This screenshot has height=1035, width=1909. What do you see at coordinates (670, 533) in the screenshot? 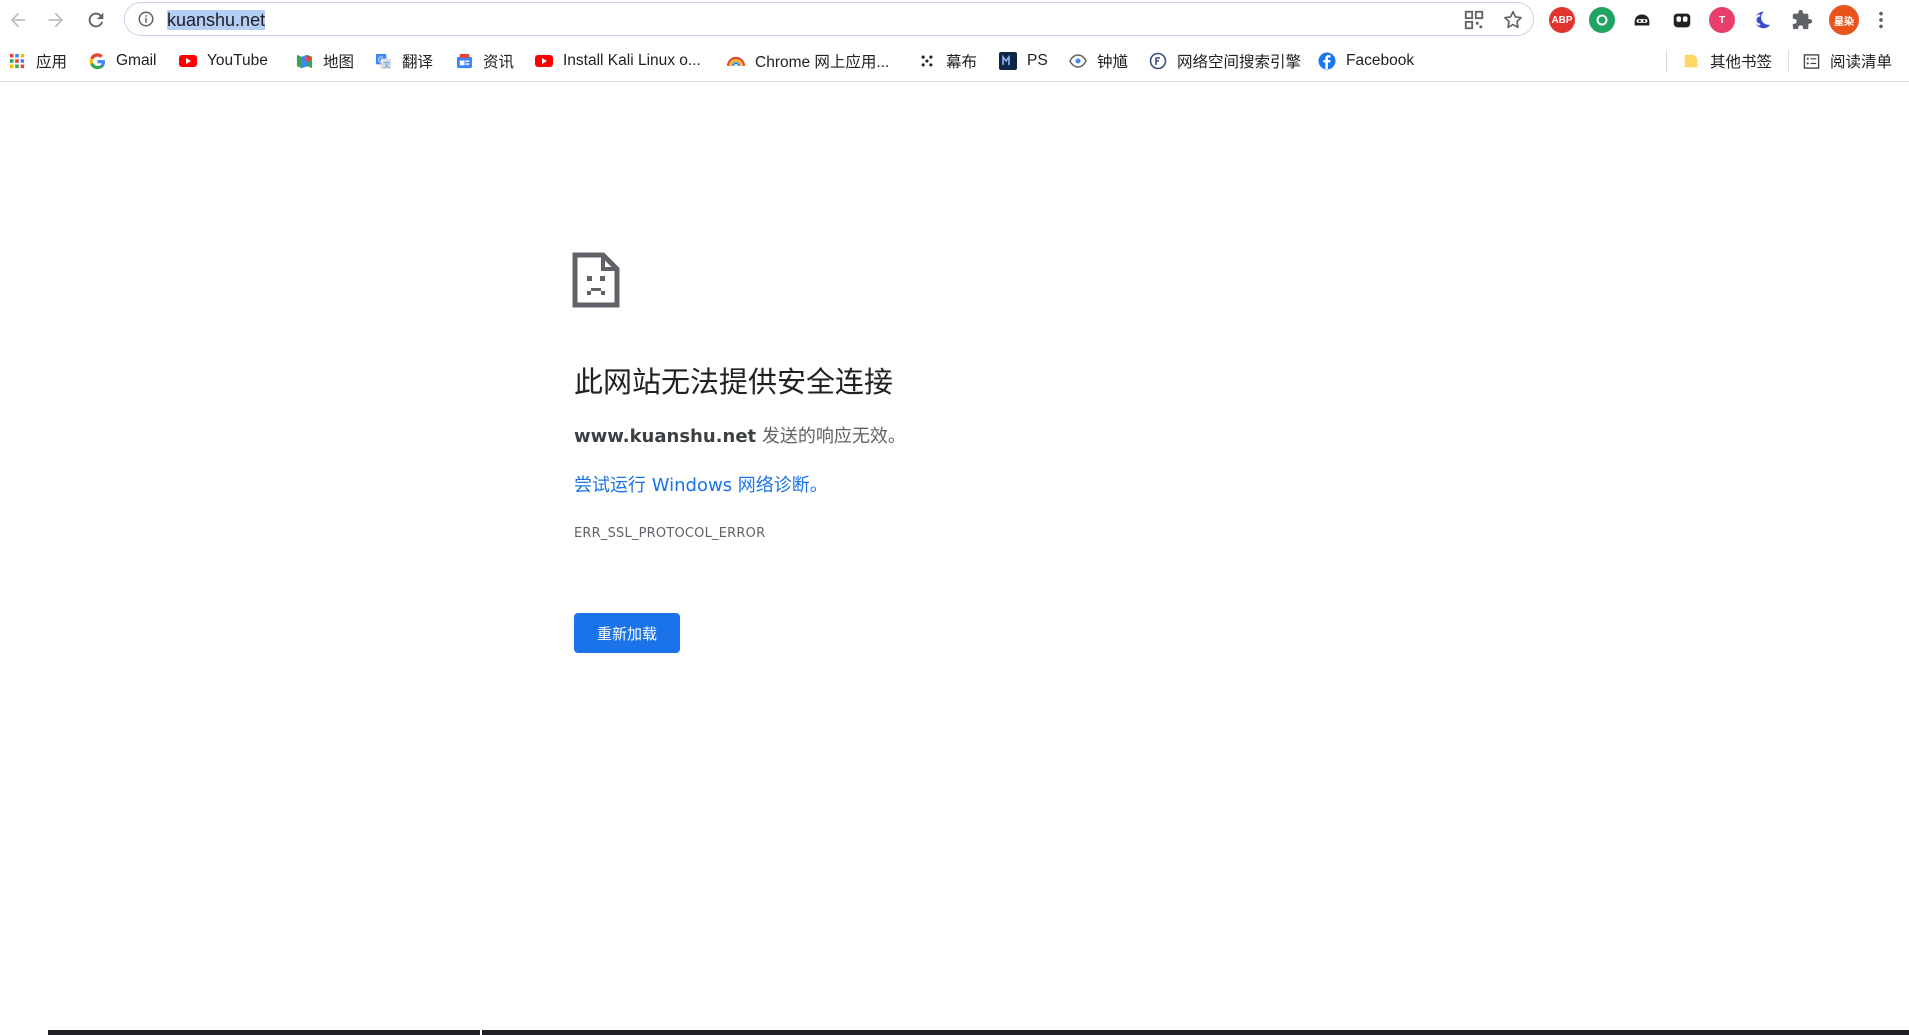
I see `error-code: ERR_SSL_PROTOCOL_ERROR` at bounding box center [670, 533].